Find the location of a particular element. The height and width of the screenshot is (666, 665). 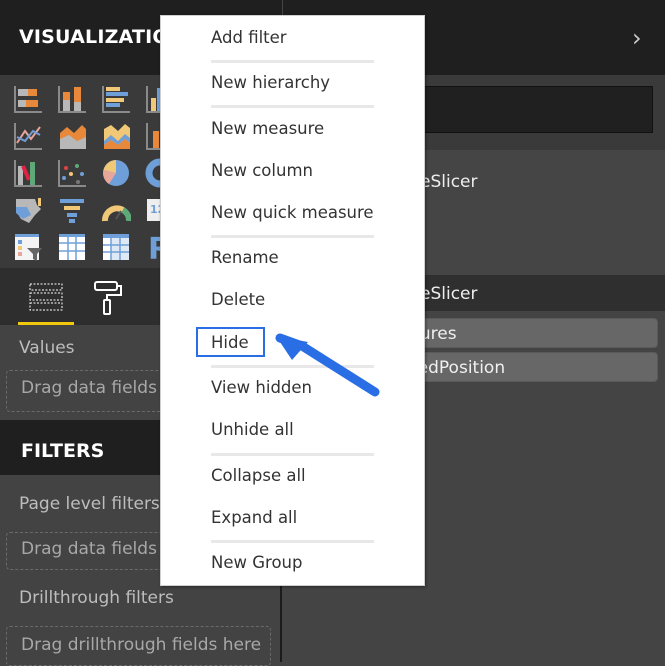

stacked-area-chart-icon is located at coordinates (116, 136).